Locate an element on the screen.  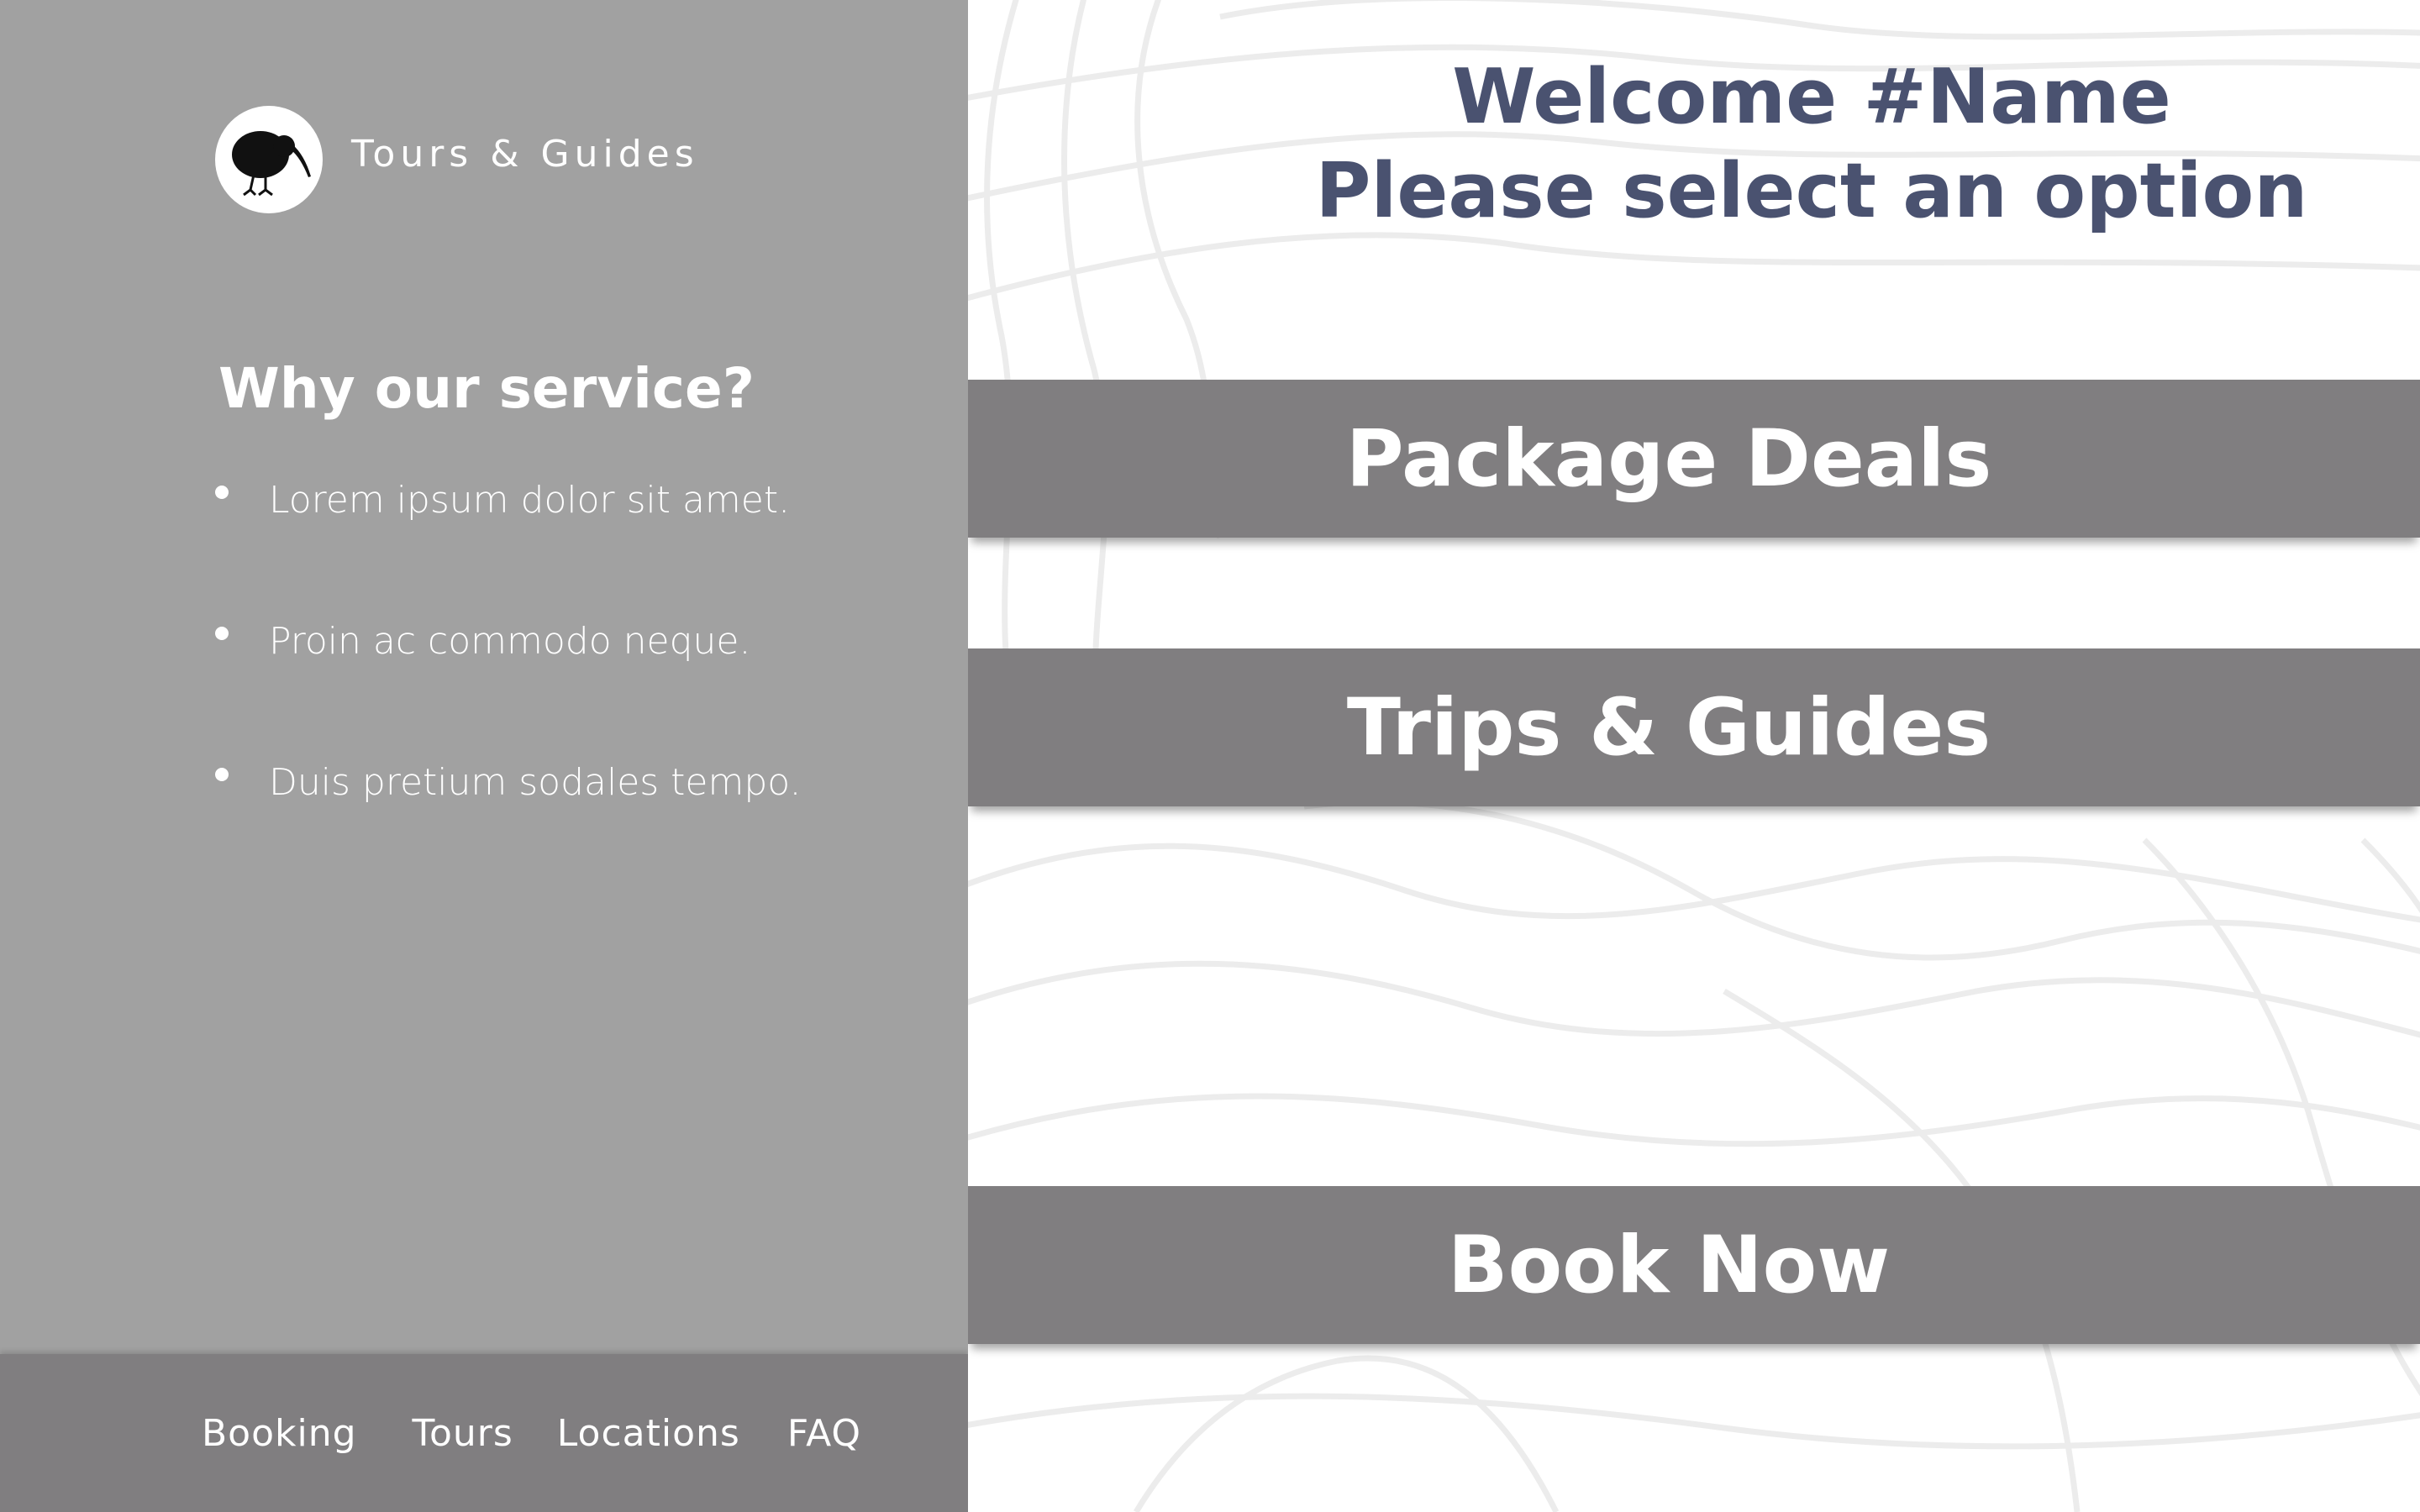
nav-link-tours: Tours is located at coordinates (463, 1433).